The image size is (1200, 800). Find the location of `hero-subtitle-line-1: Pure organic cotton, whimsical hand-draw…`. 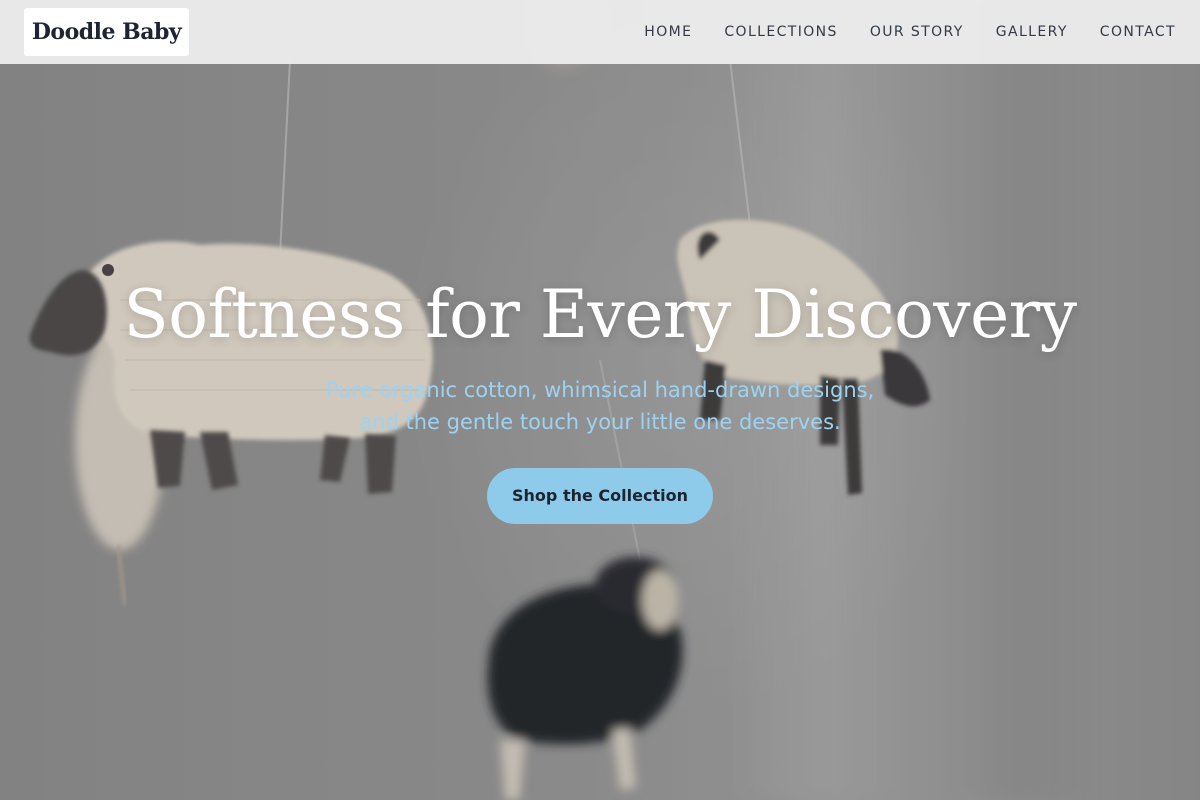

hero-subtitle-line-1: Pure organic cotton, whimsical hand-draw… is located at coordinates (600, 390).